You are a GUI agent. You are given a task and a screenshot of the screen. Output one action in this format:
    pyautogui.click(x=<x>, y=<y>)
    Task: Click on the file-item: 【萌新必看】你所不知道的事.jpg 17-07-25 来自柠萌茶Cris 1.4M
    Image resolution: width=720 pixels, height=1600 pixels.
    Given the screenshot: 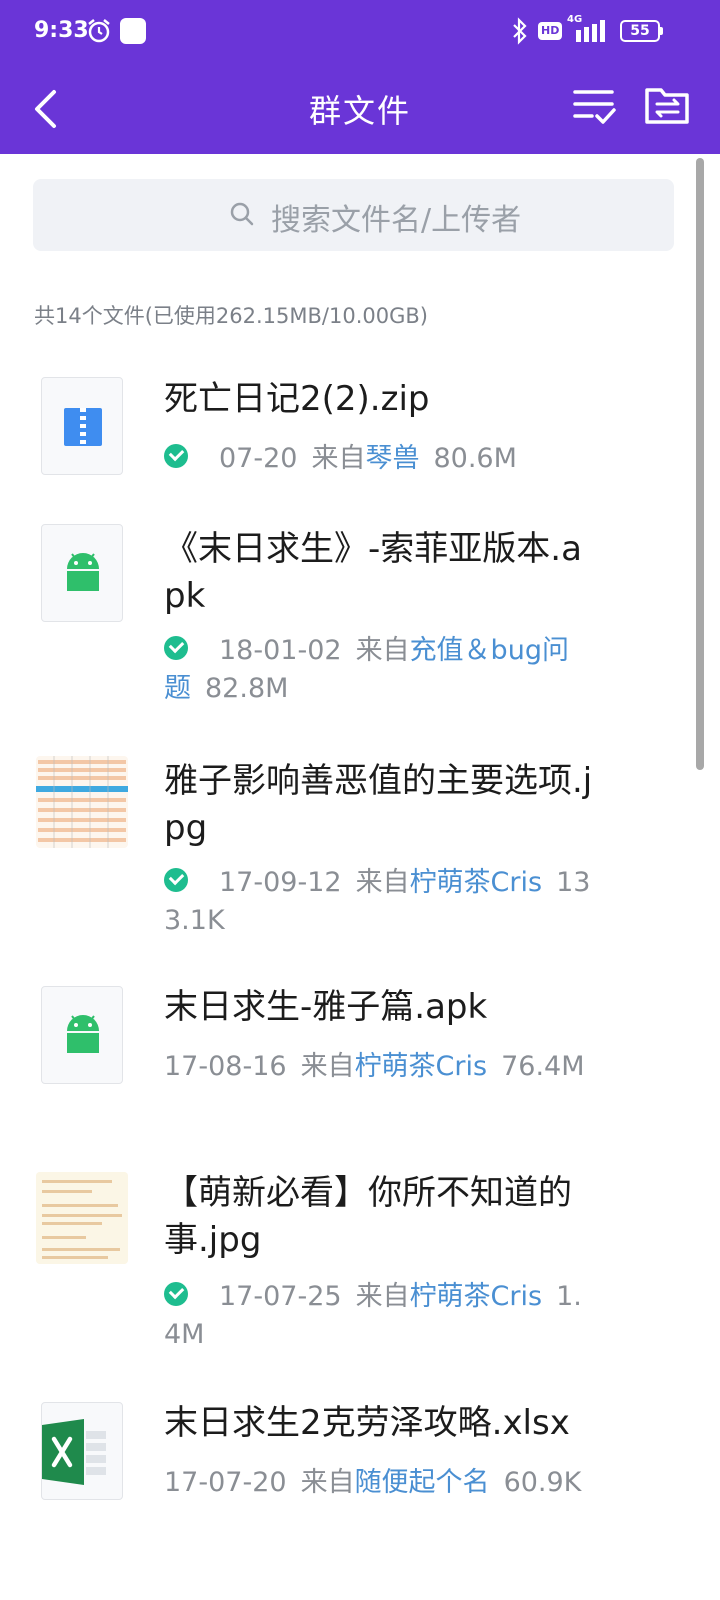 What is the action you would take?
    pyautogui.click(x=350, y=1263)
    